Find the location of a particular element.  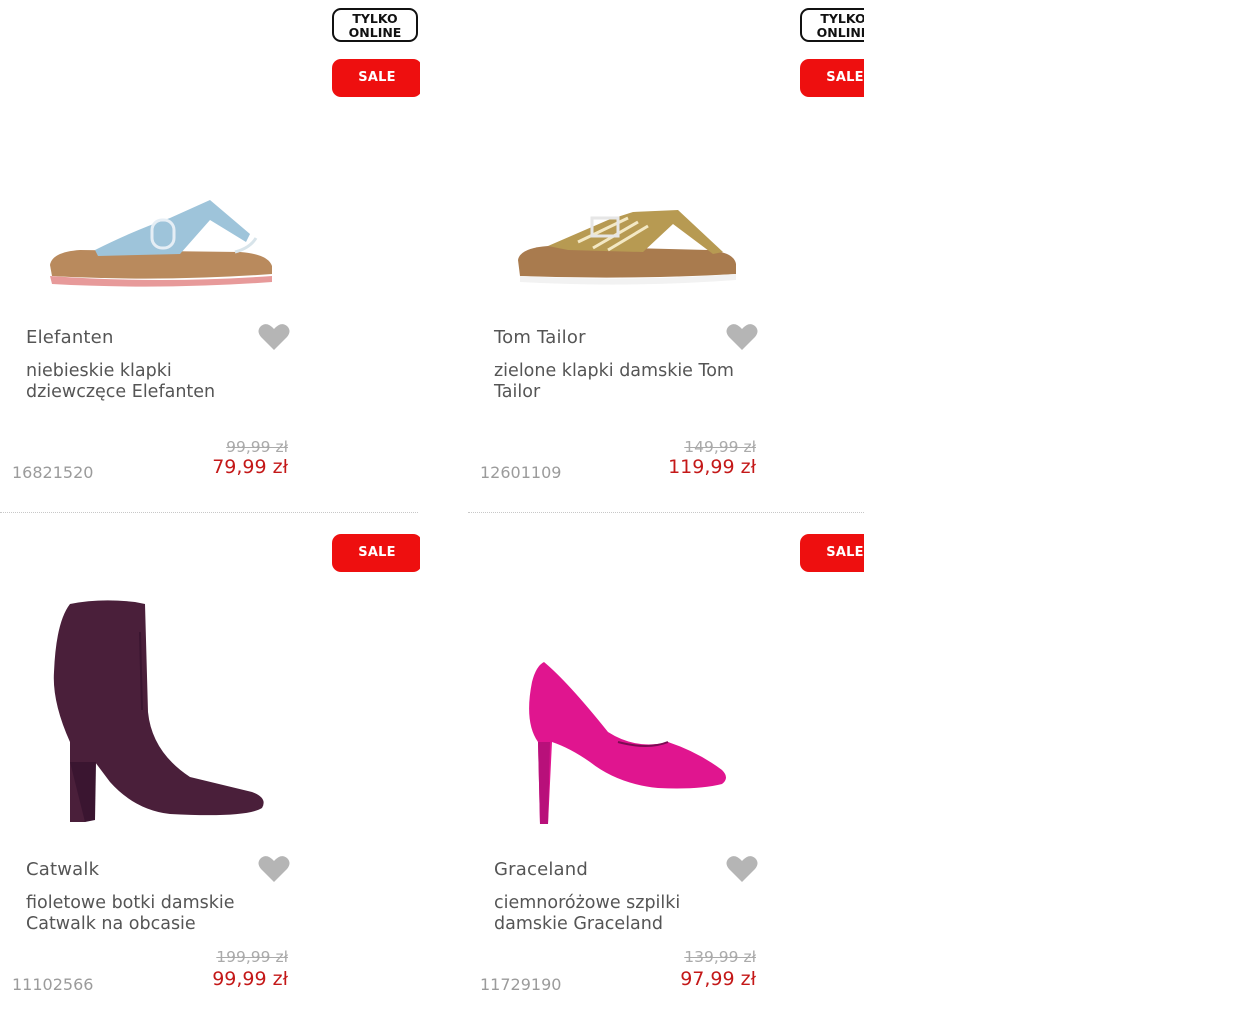

sale-price: 99,99 zł is located at coordinates (250, 979).